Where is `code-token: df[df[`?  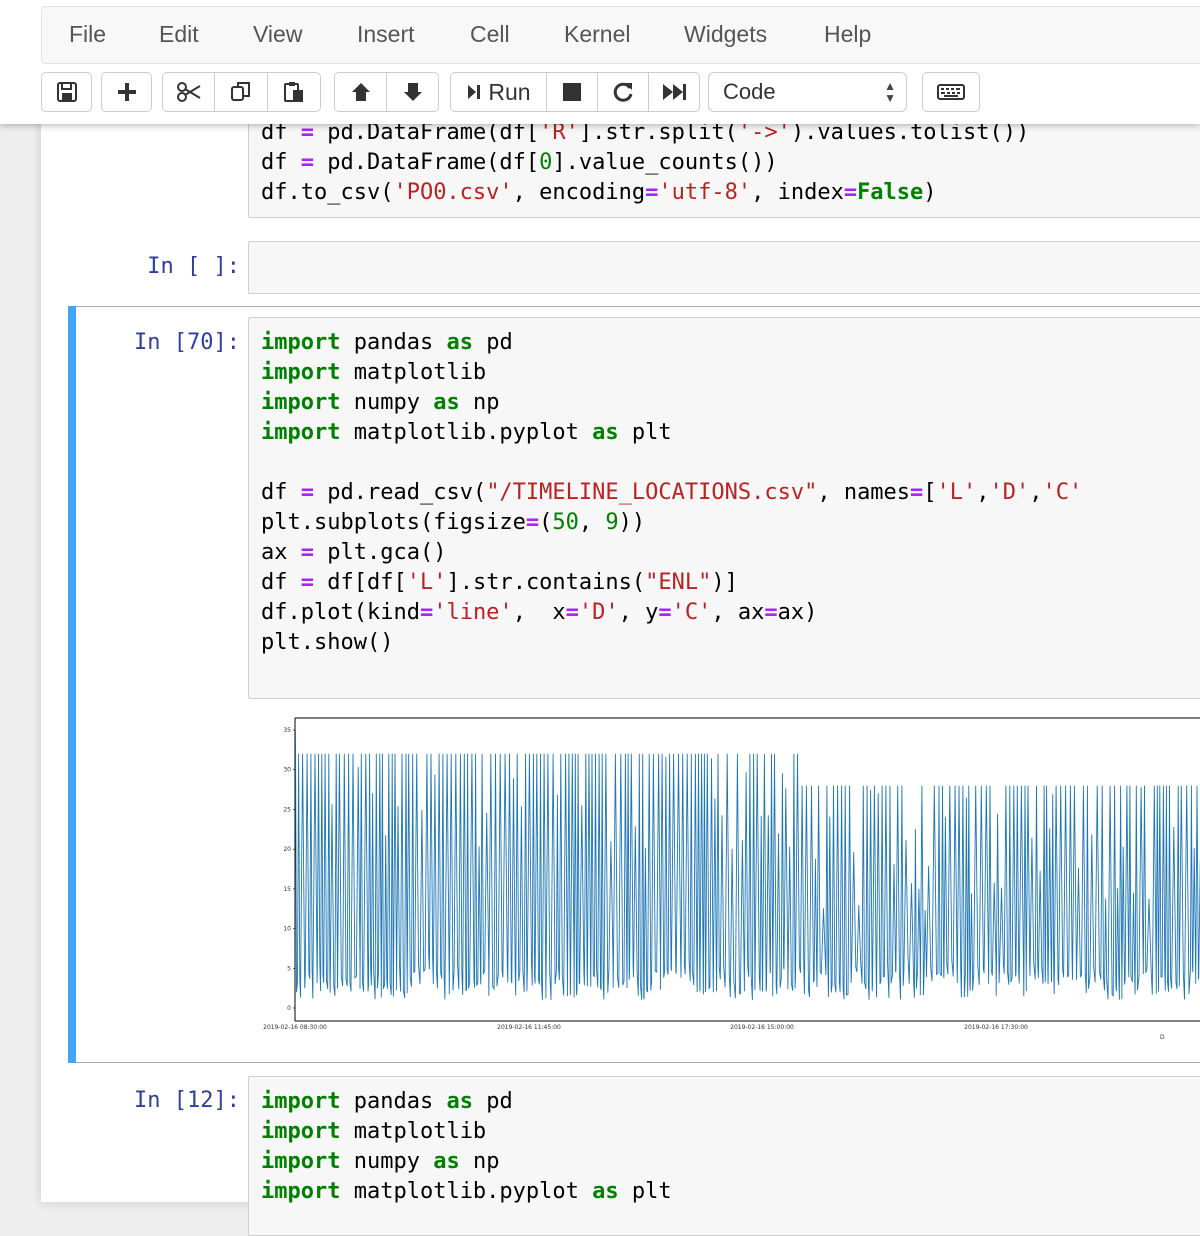
code-token: df[df[ is located at coordinates (360, 582).